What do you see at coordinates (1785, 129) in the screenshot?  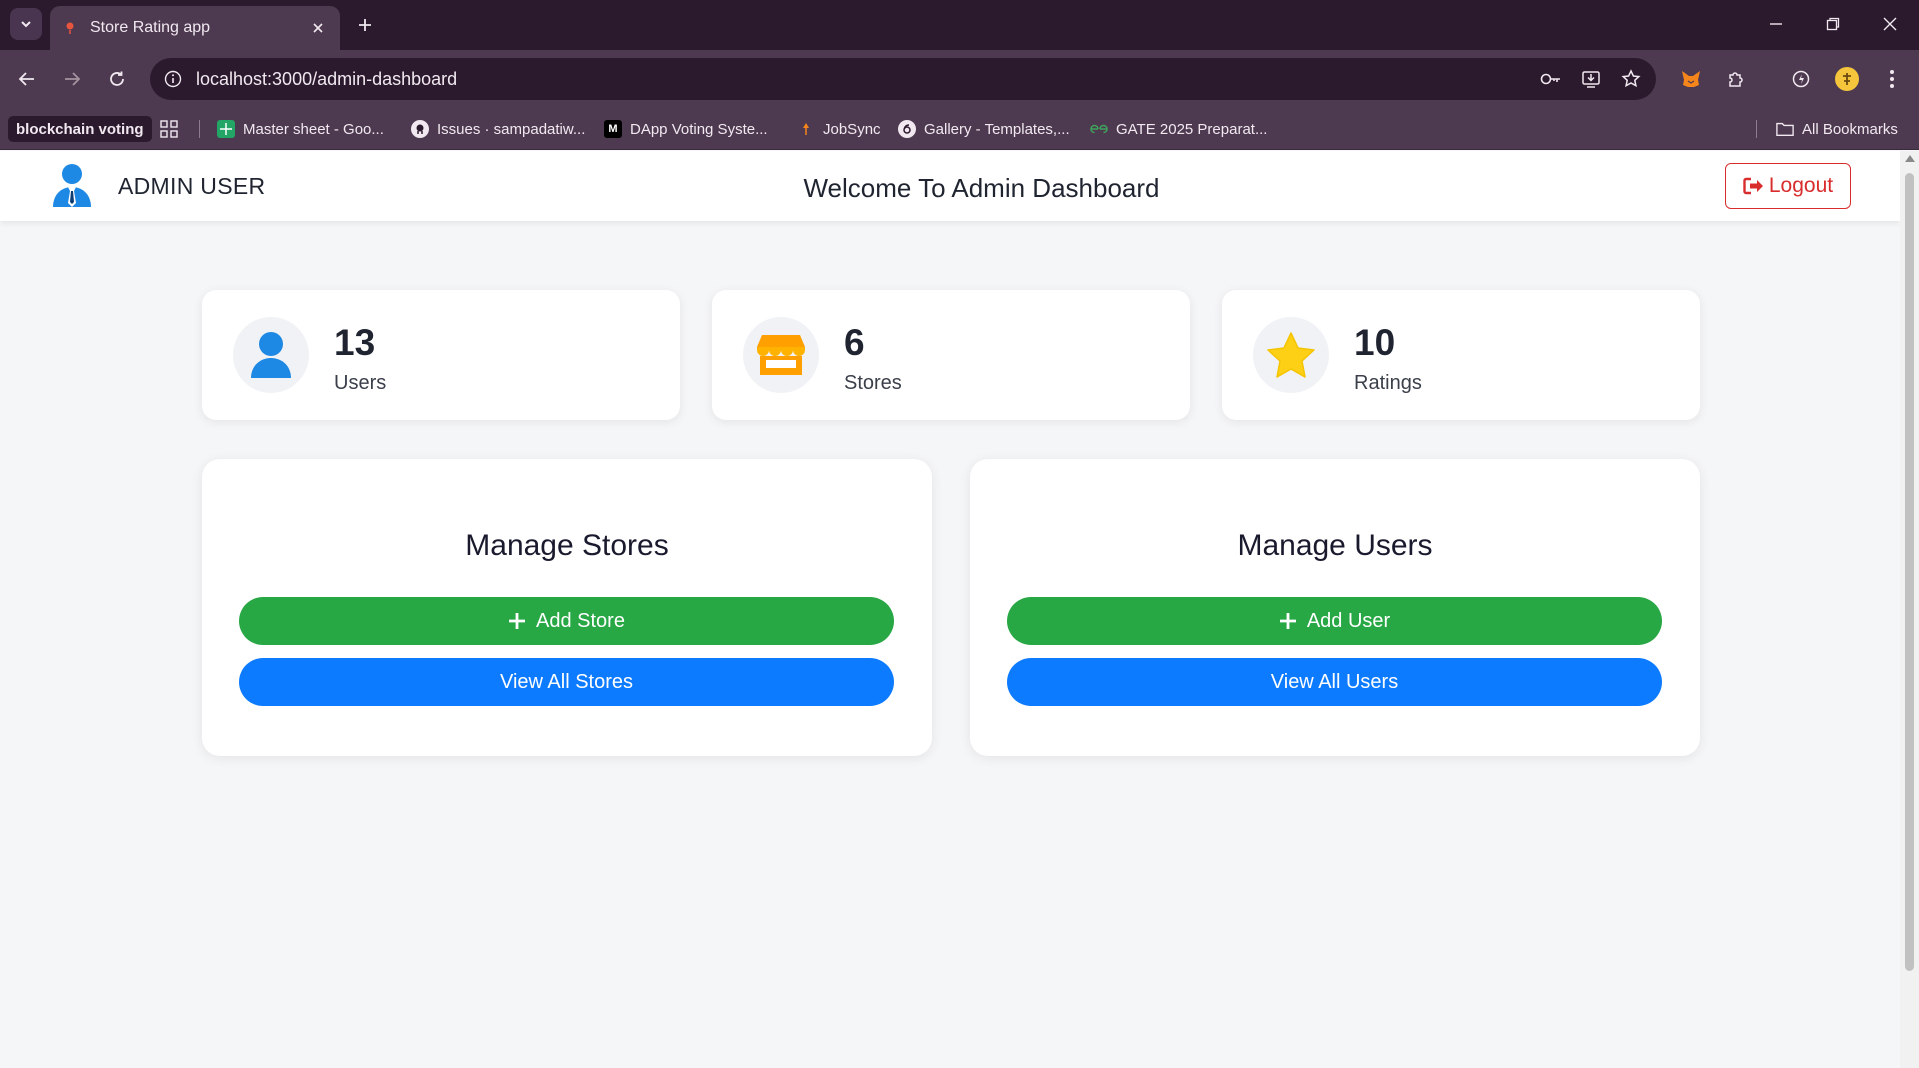 I see `folder-icon` at bounding box center [1785, 129].